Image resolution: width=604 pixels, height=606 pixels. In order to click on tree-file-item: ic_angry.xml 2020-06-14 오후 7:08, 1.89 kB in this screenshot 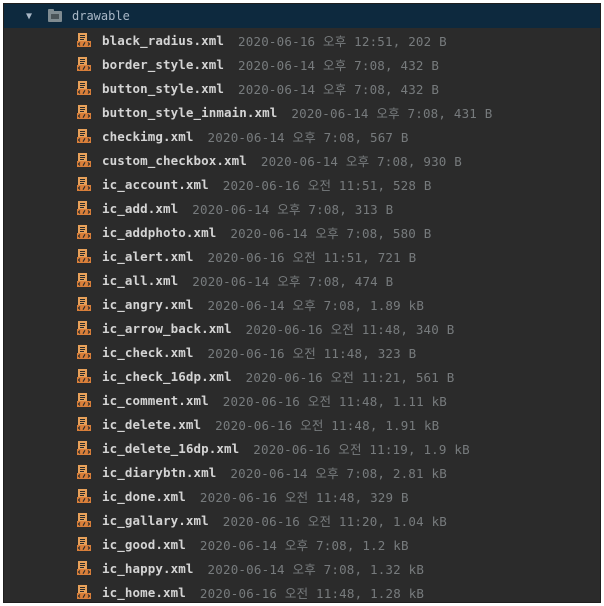, I will do `click(302, 304)`.